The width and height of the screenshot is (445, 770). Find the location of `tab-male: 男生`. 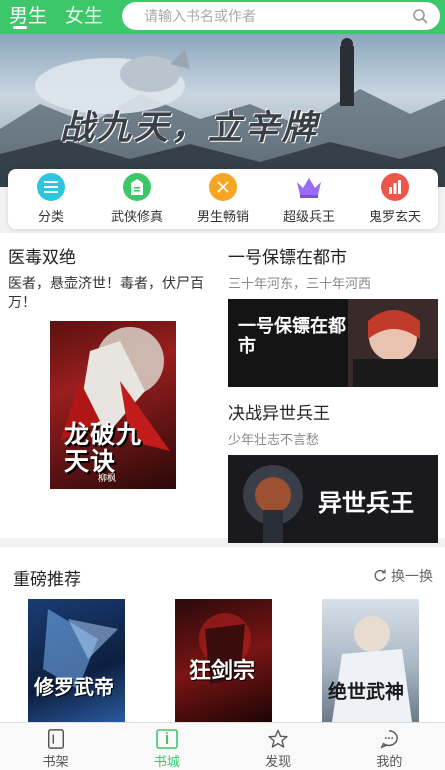

tab-male: 男生 is located at coordinates (28, 17).